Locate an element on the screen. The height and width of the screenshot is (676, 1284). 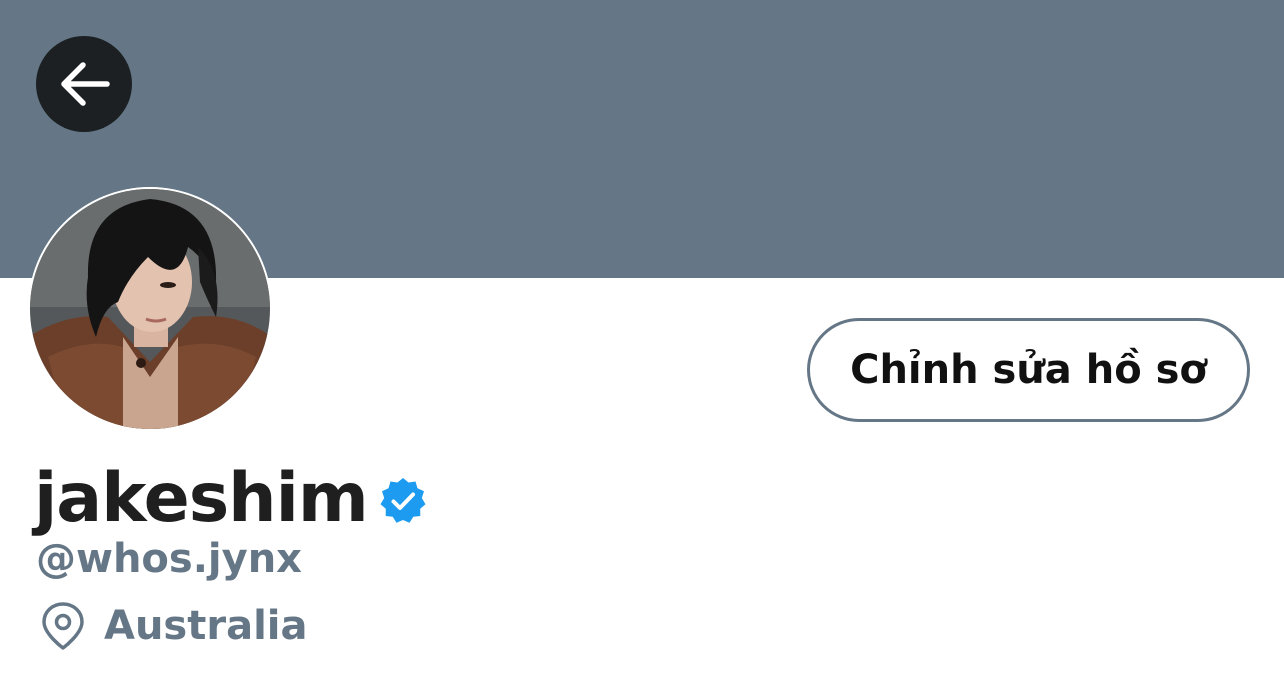
name-row: jakeshim is located at coordinates (231, 498).